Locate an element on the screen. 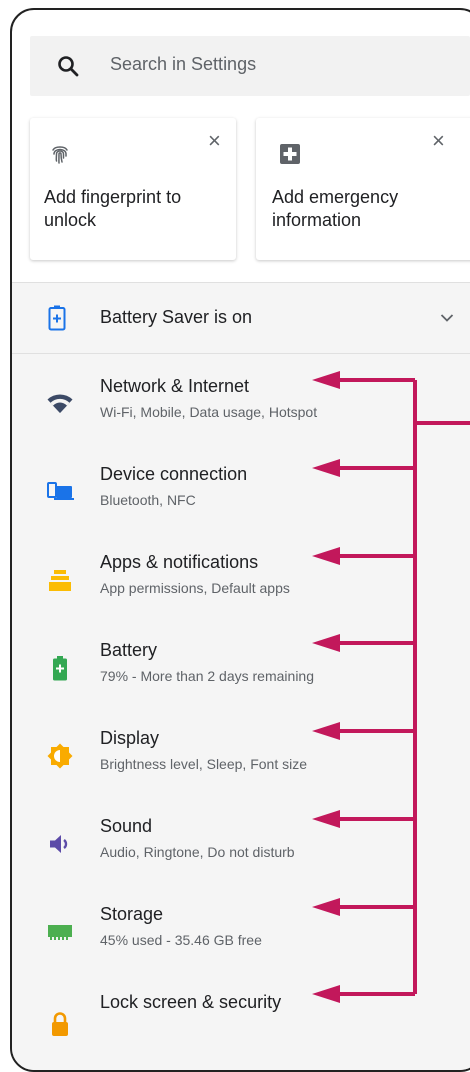 The width and height of the screenshot is (470, 1072). settings-item-subtitle: 45% used - 35.46 GB free is located at coordinates (181, 940).